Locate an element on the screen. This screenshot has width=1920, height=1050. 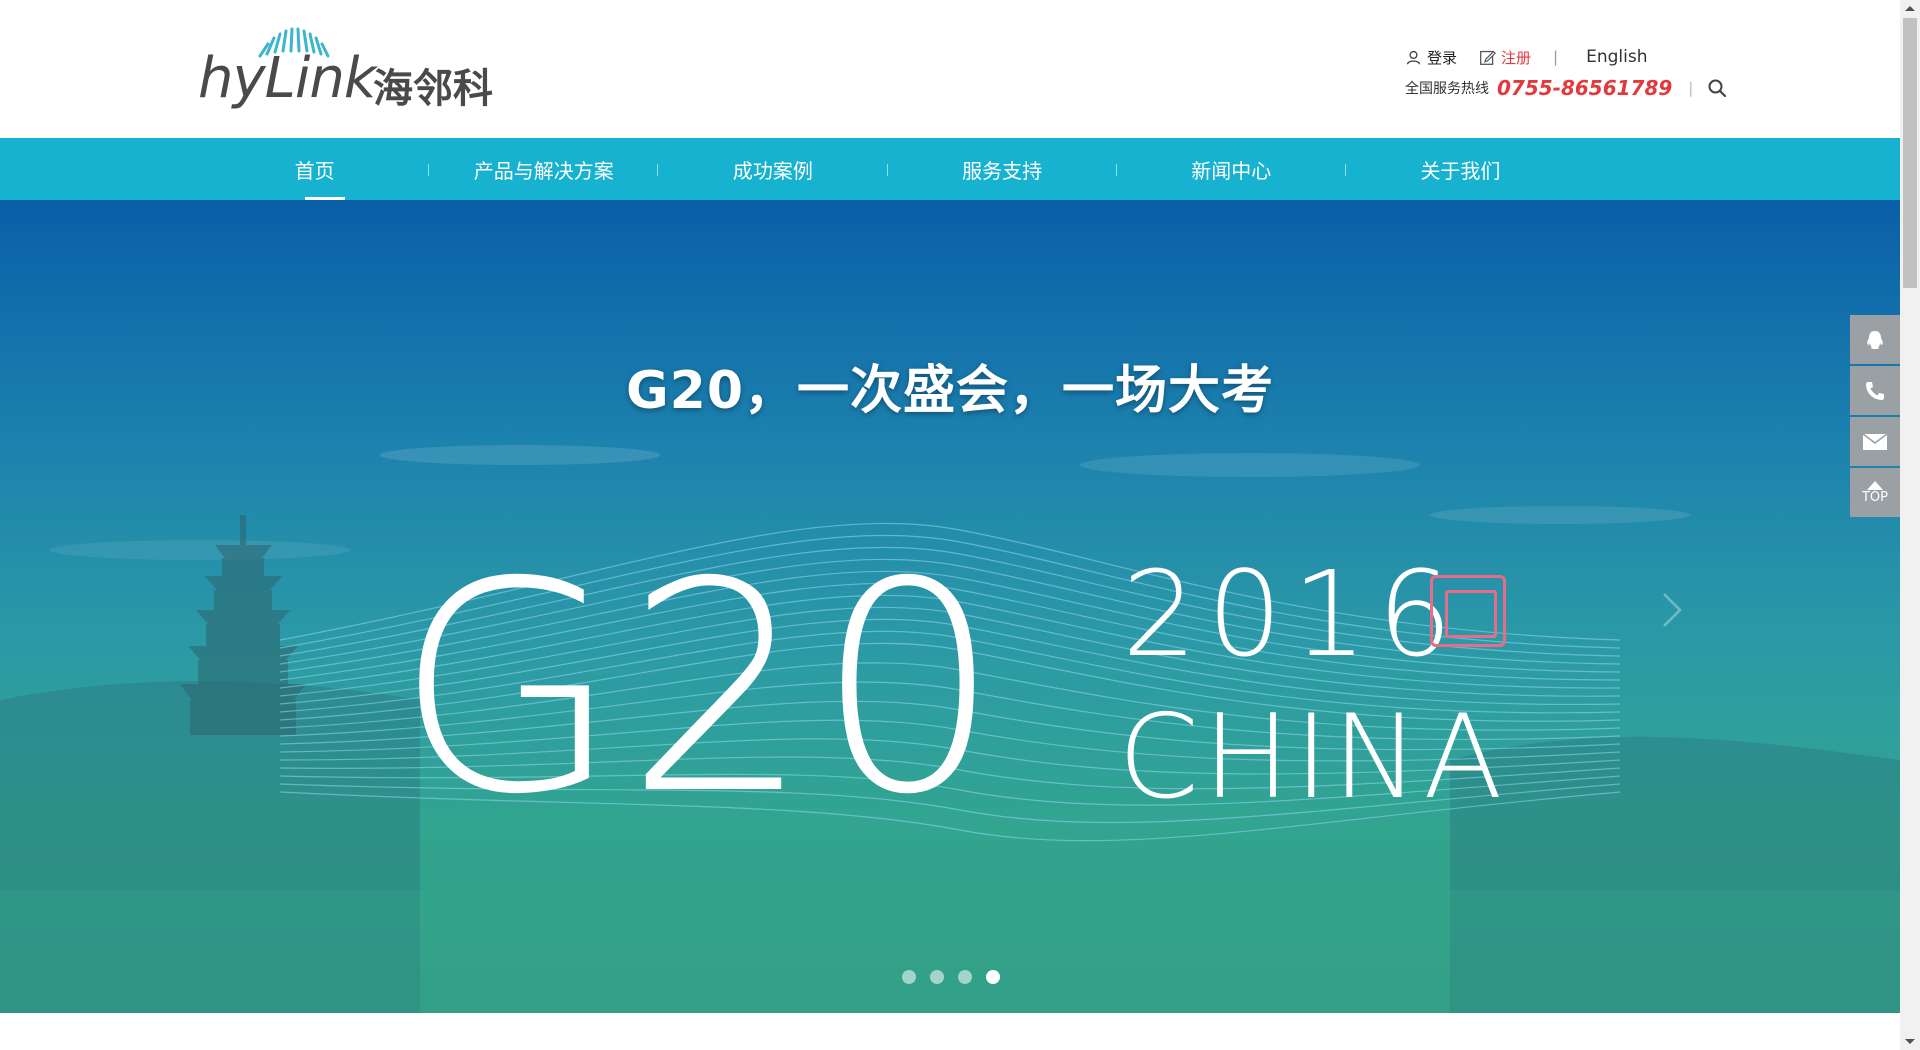
next-slide-icon is located at coordinates (1672, 610).